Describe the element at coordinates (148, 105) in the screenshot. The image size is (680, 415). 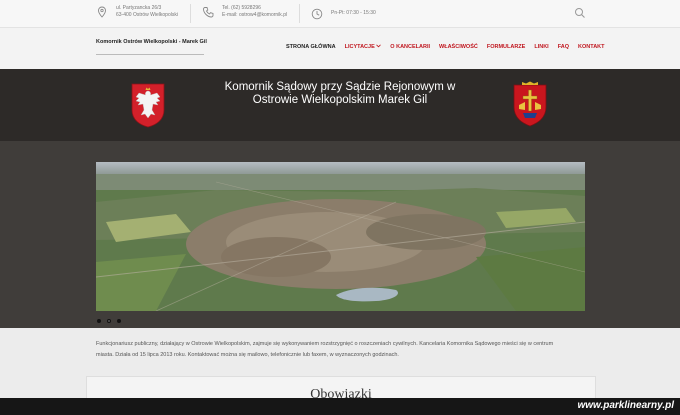
I see `polish-eagle-emblem-icon` at that location.